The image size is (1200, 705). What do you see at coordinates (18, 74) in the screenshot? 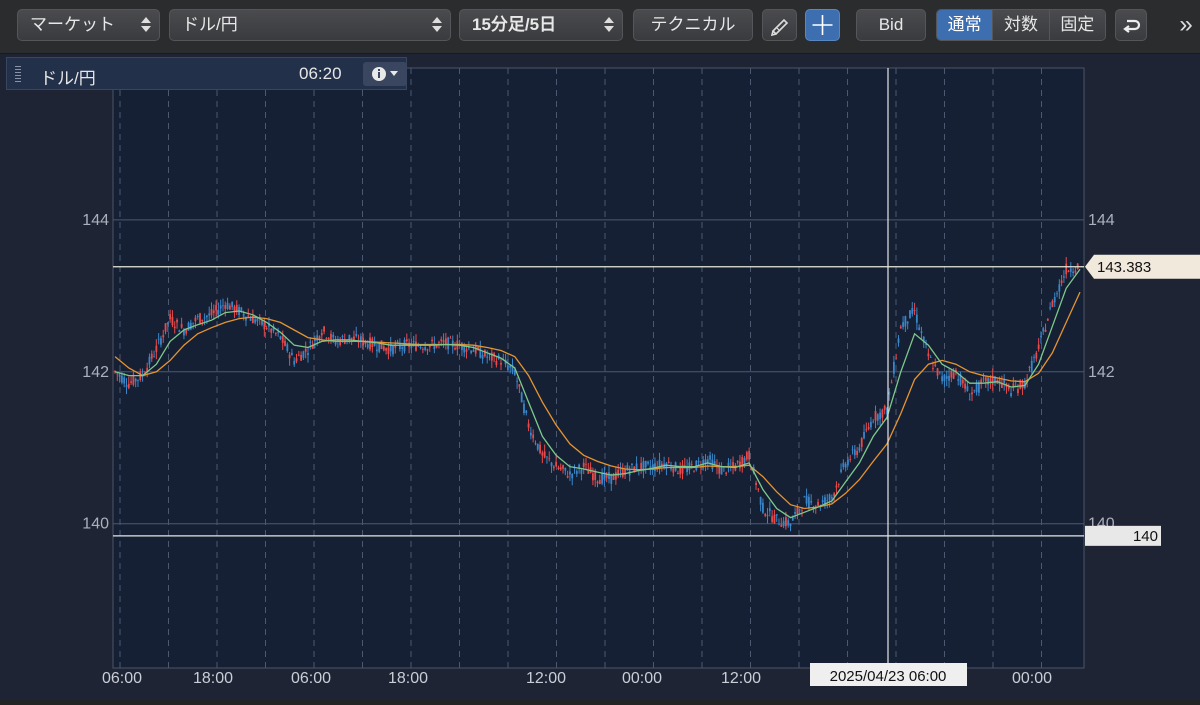
I see `drag-handle-icon` at bounding box center [18, 74].